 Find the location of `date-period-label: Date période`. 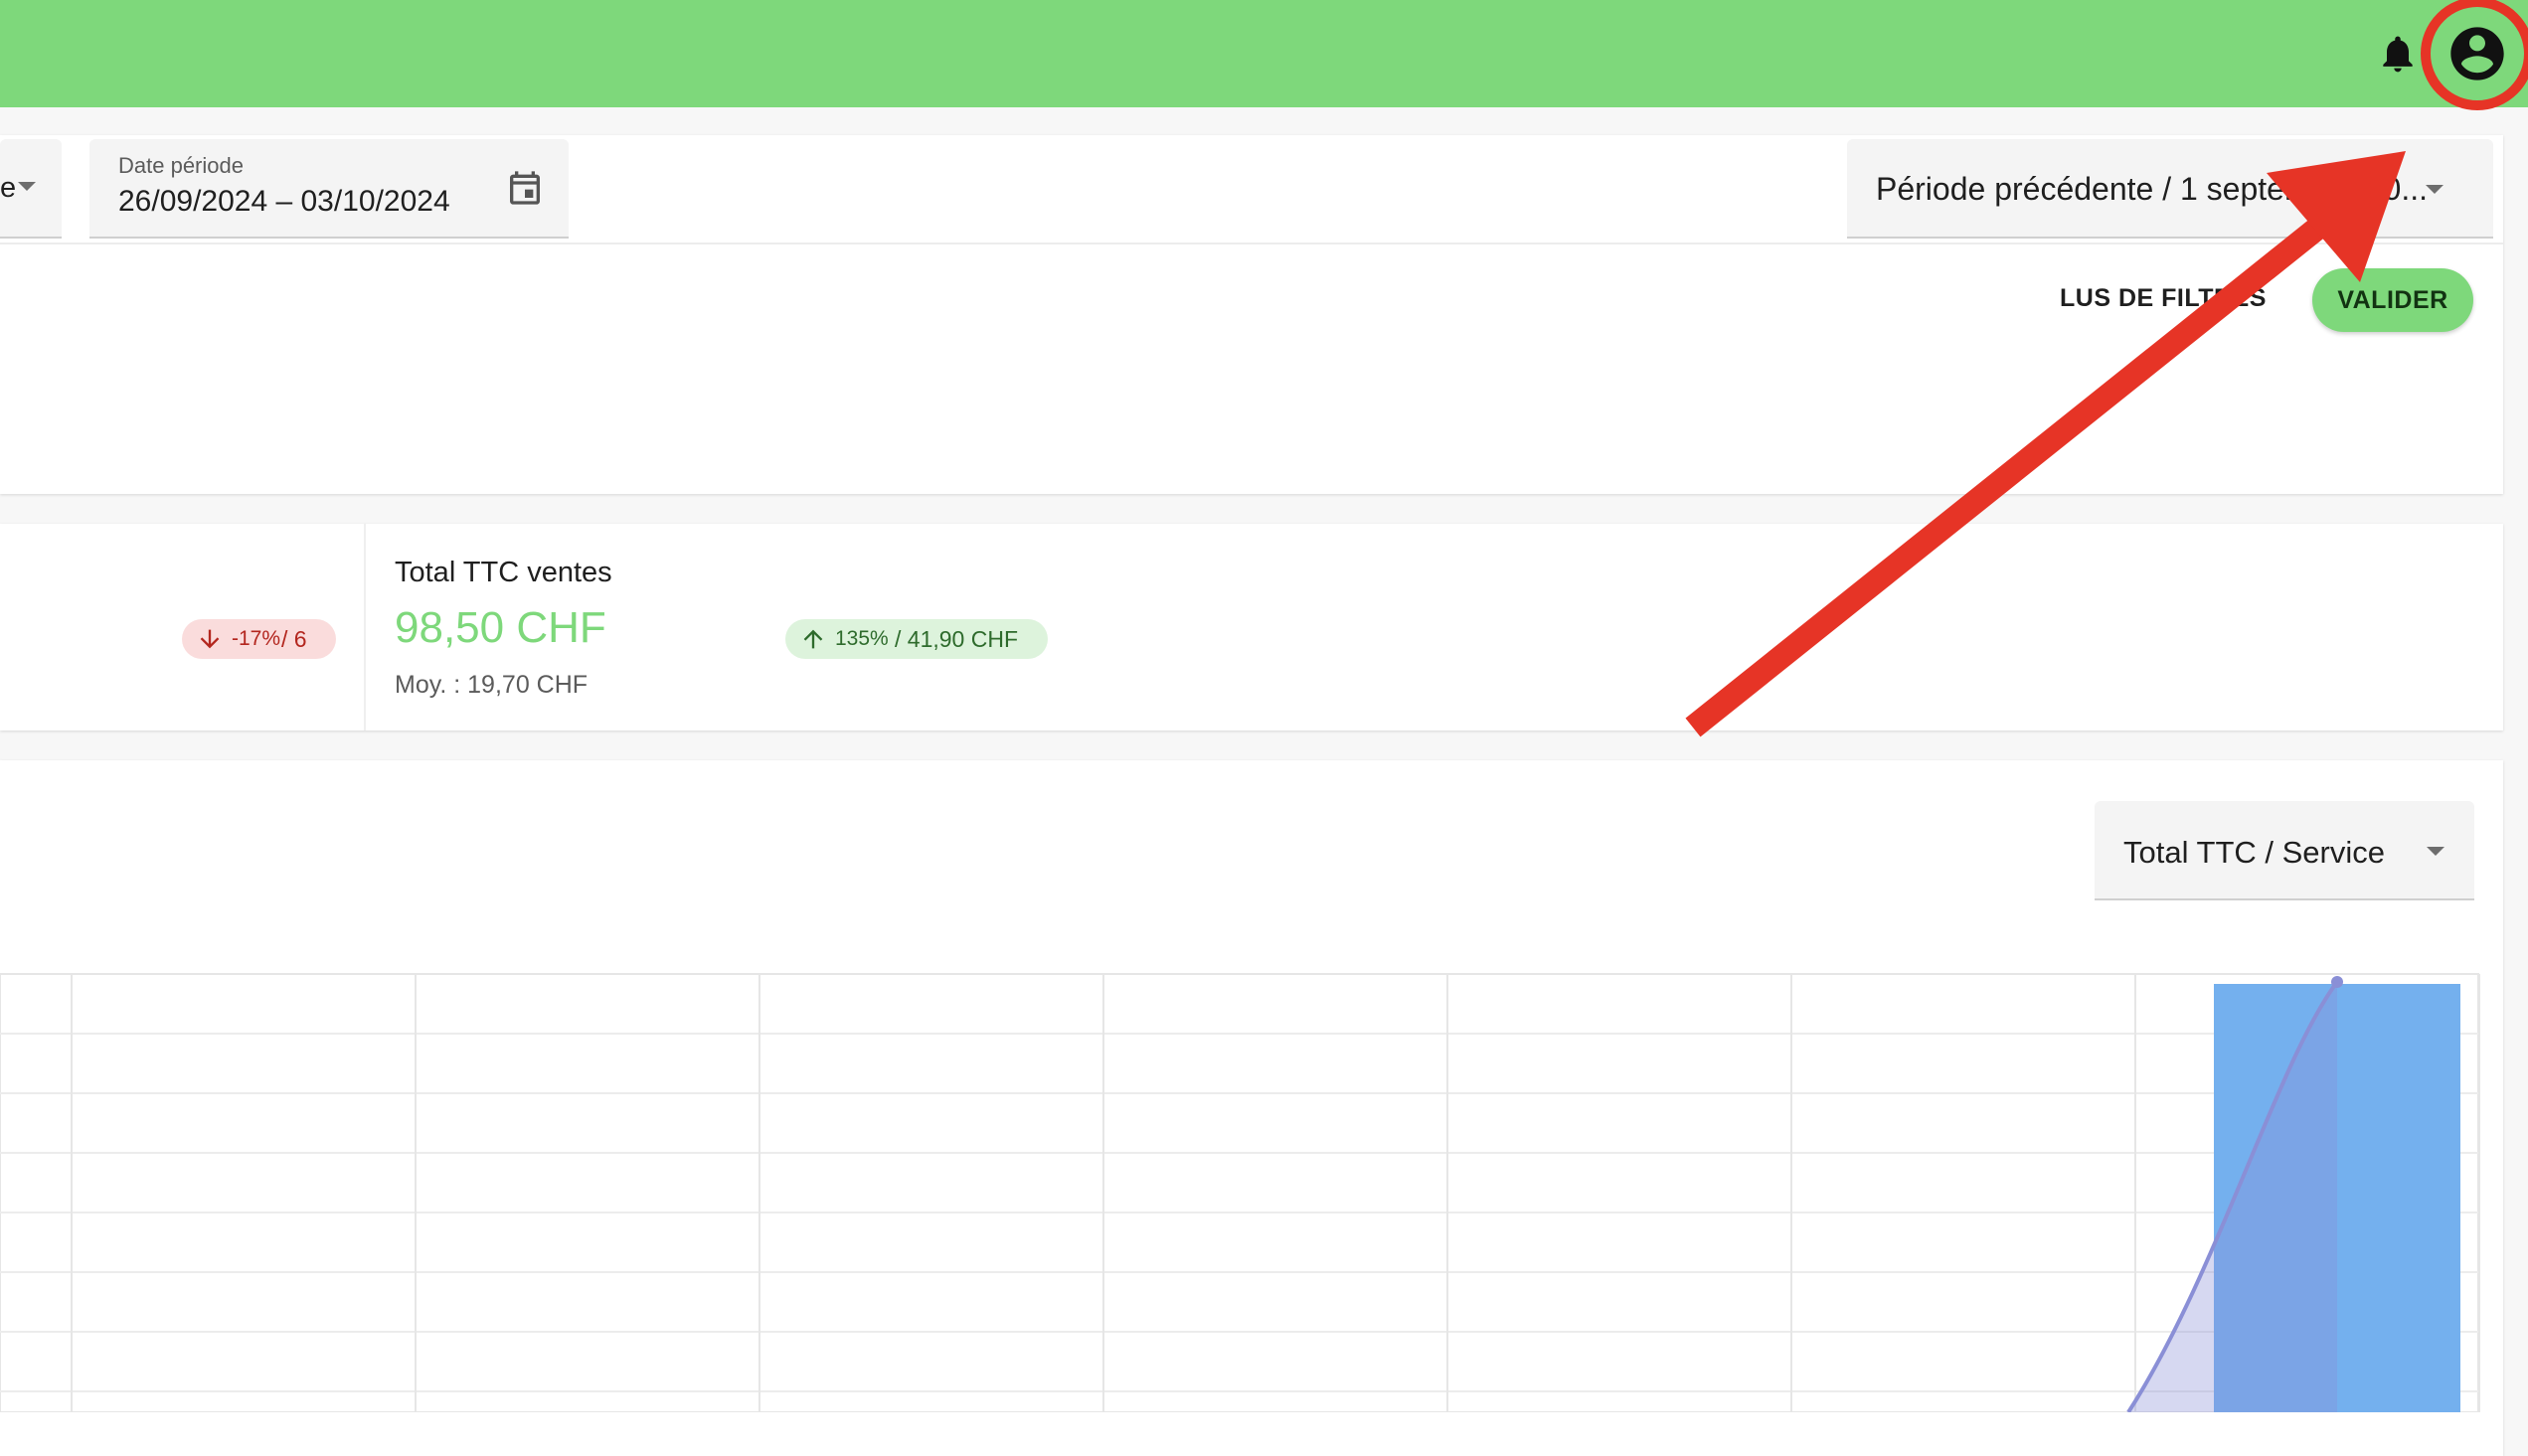

date-period-label: Date période is located at coordinates (181, 165).